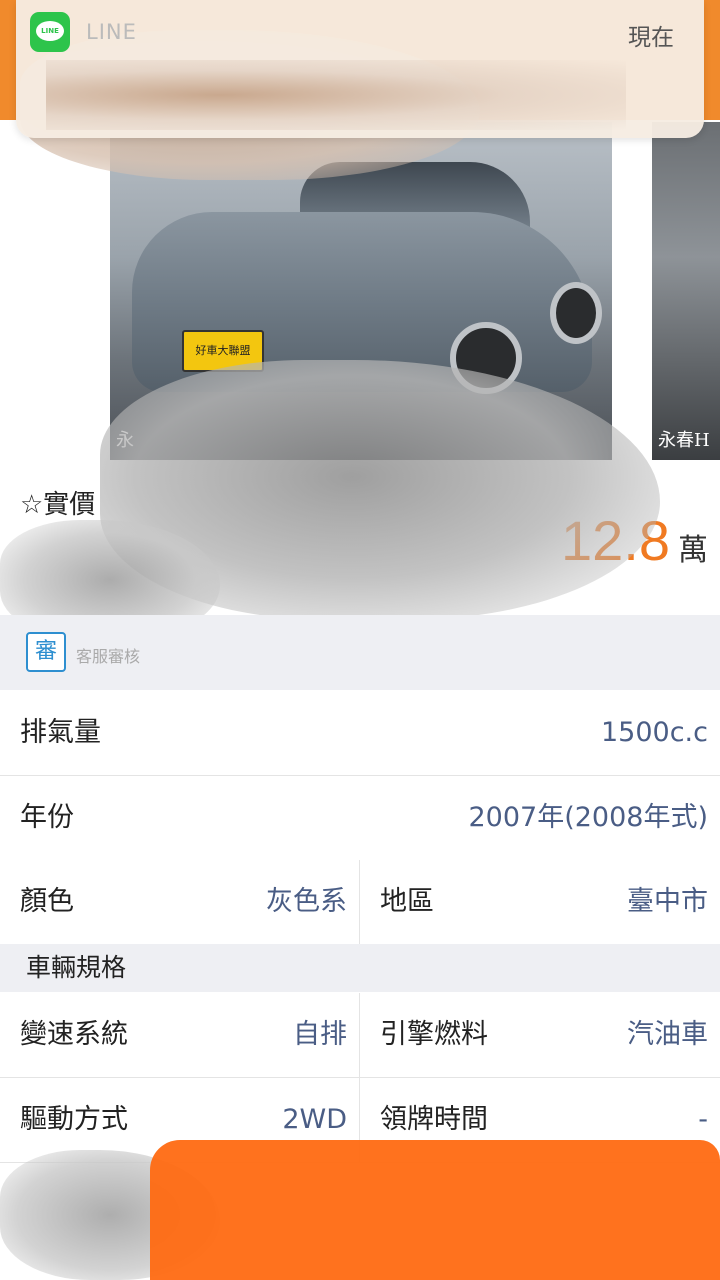  I want to click on spec-cell-transmission: 變速系統 自排, so click(180, 1035).